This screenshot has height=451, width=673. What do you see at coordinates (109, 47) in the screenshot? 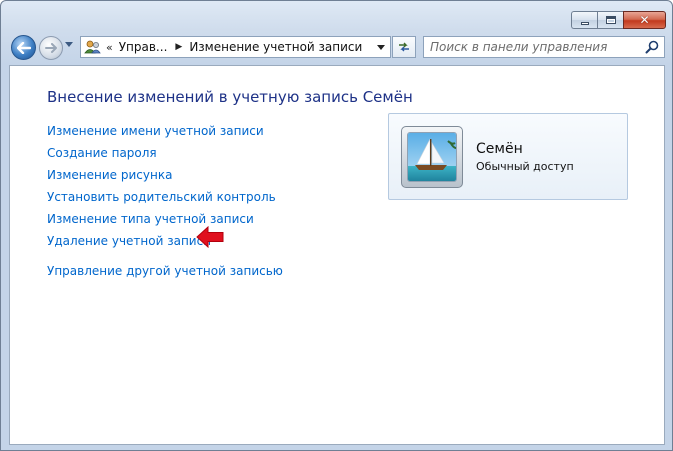
I see `breadcrumb-overflow: «` at bounding box center [109, 47].